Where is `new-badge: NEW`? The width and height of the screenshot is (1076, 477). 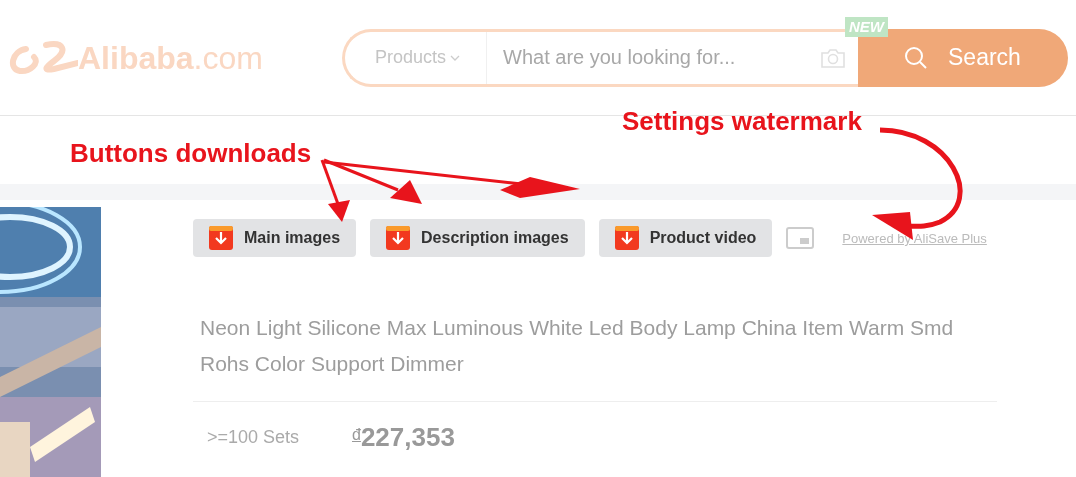 new-badge: NEW is located at coordinates (866, 26).